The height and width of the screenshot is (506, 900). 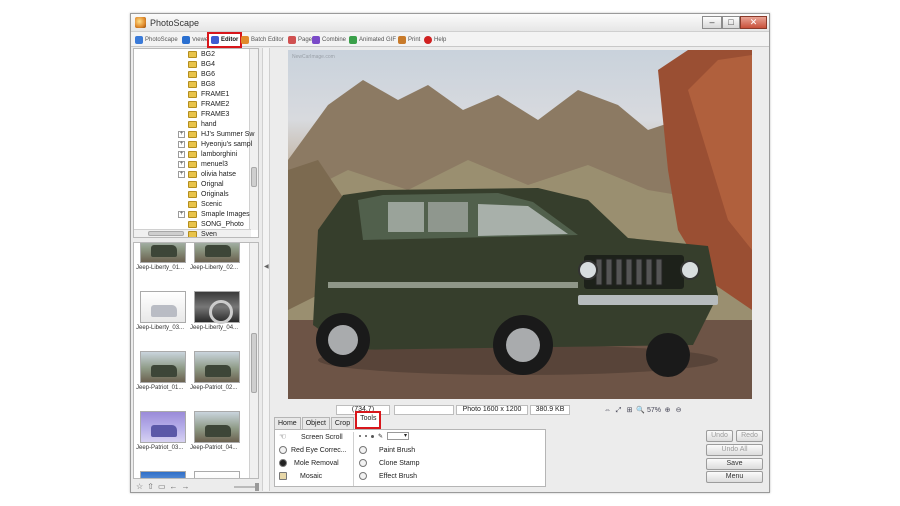 I want to click on pane-splitter: ◀, so click(x=266, y=269).